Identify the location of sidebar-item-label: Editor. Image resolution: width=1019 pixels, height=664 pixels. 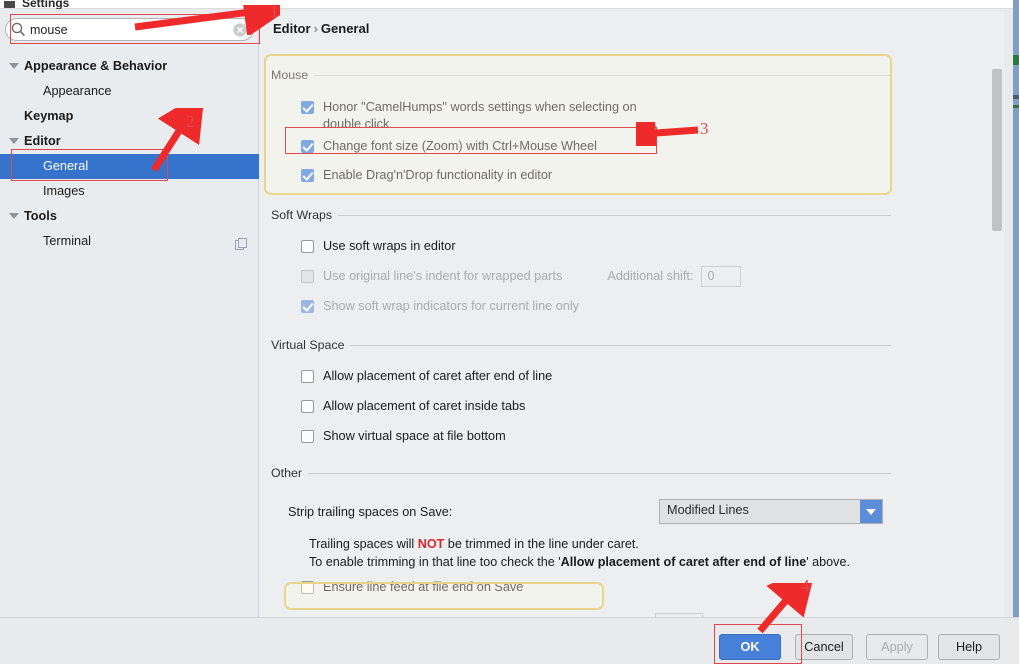
(42, 141).